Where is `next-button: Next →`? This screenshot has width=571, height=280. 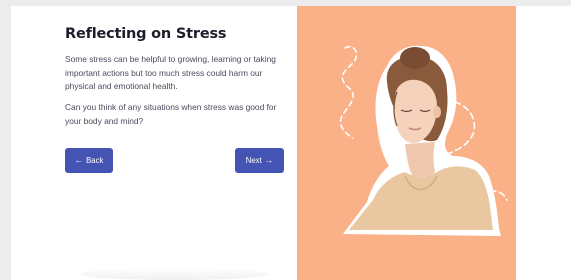
next-button: Next → is located at coordinates (259, 160).